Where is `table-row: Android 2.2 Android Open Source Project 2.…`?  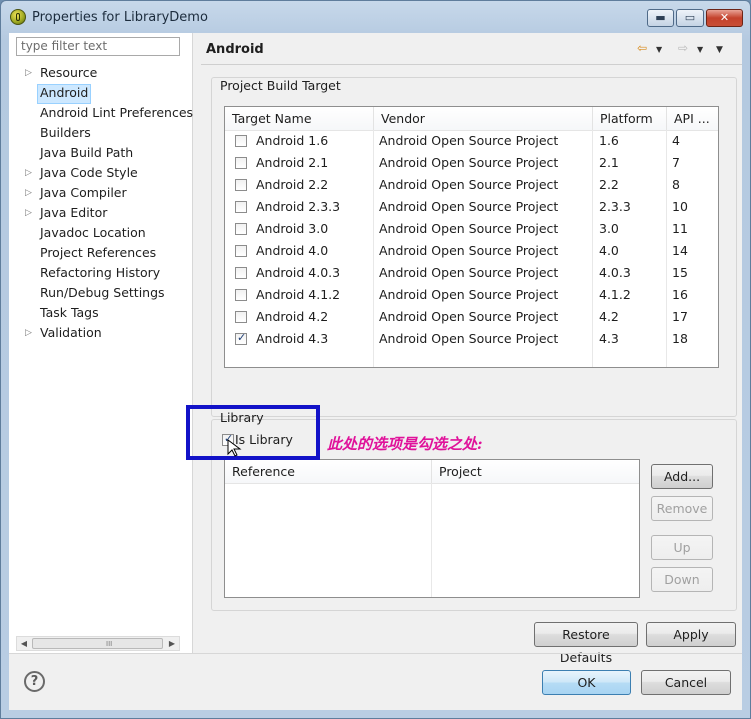
table-row: Android 2.2 Android Open Source Project 2.… is located at coordinates (471, 185).